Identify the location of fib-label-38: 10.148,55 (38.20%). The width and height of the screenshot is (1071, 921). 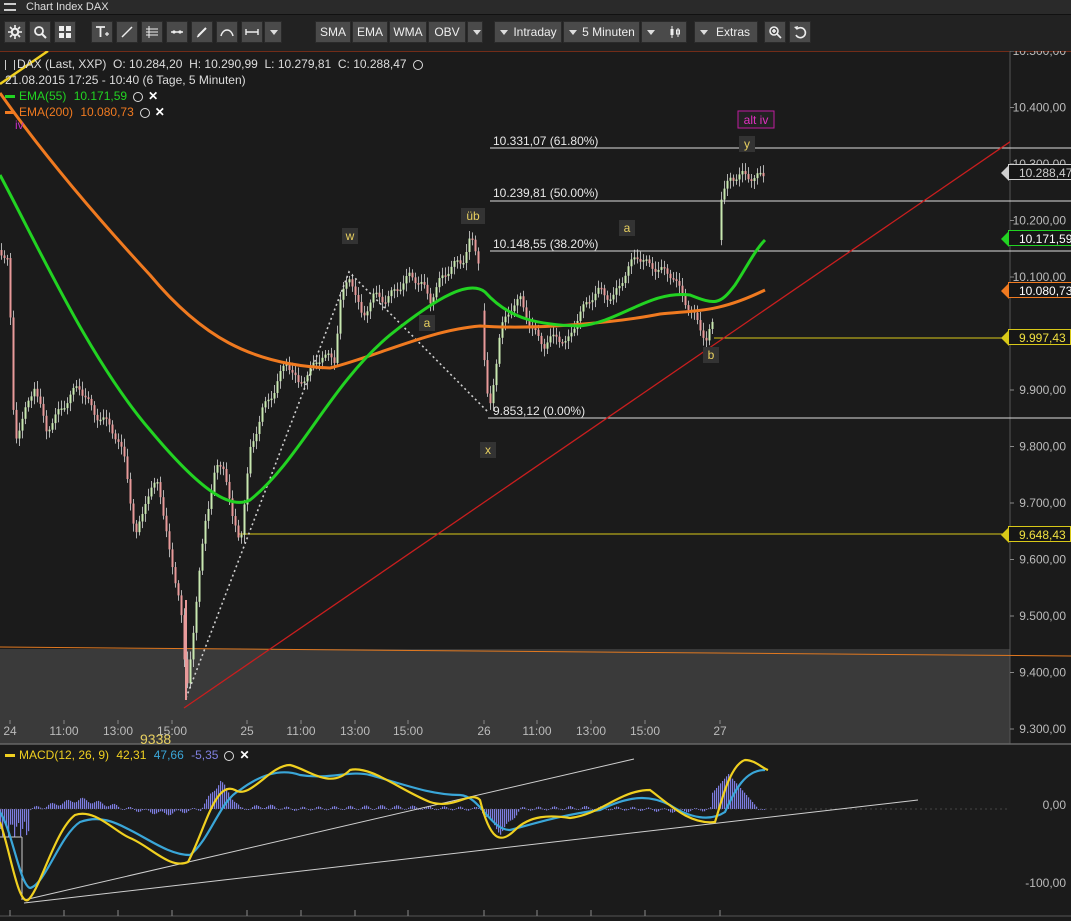
(545, 244).